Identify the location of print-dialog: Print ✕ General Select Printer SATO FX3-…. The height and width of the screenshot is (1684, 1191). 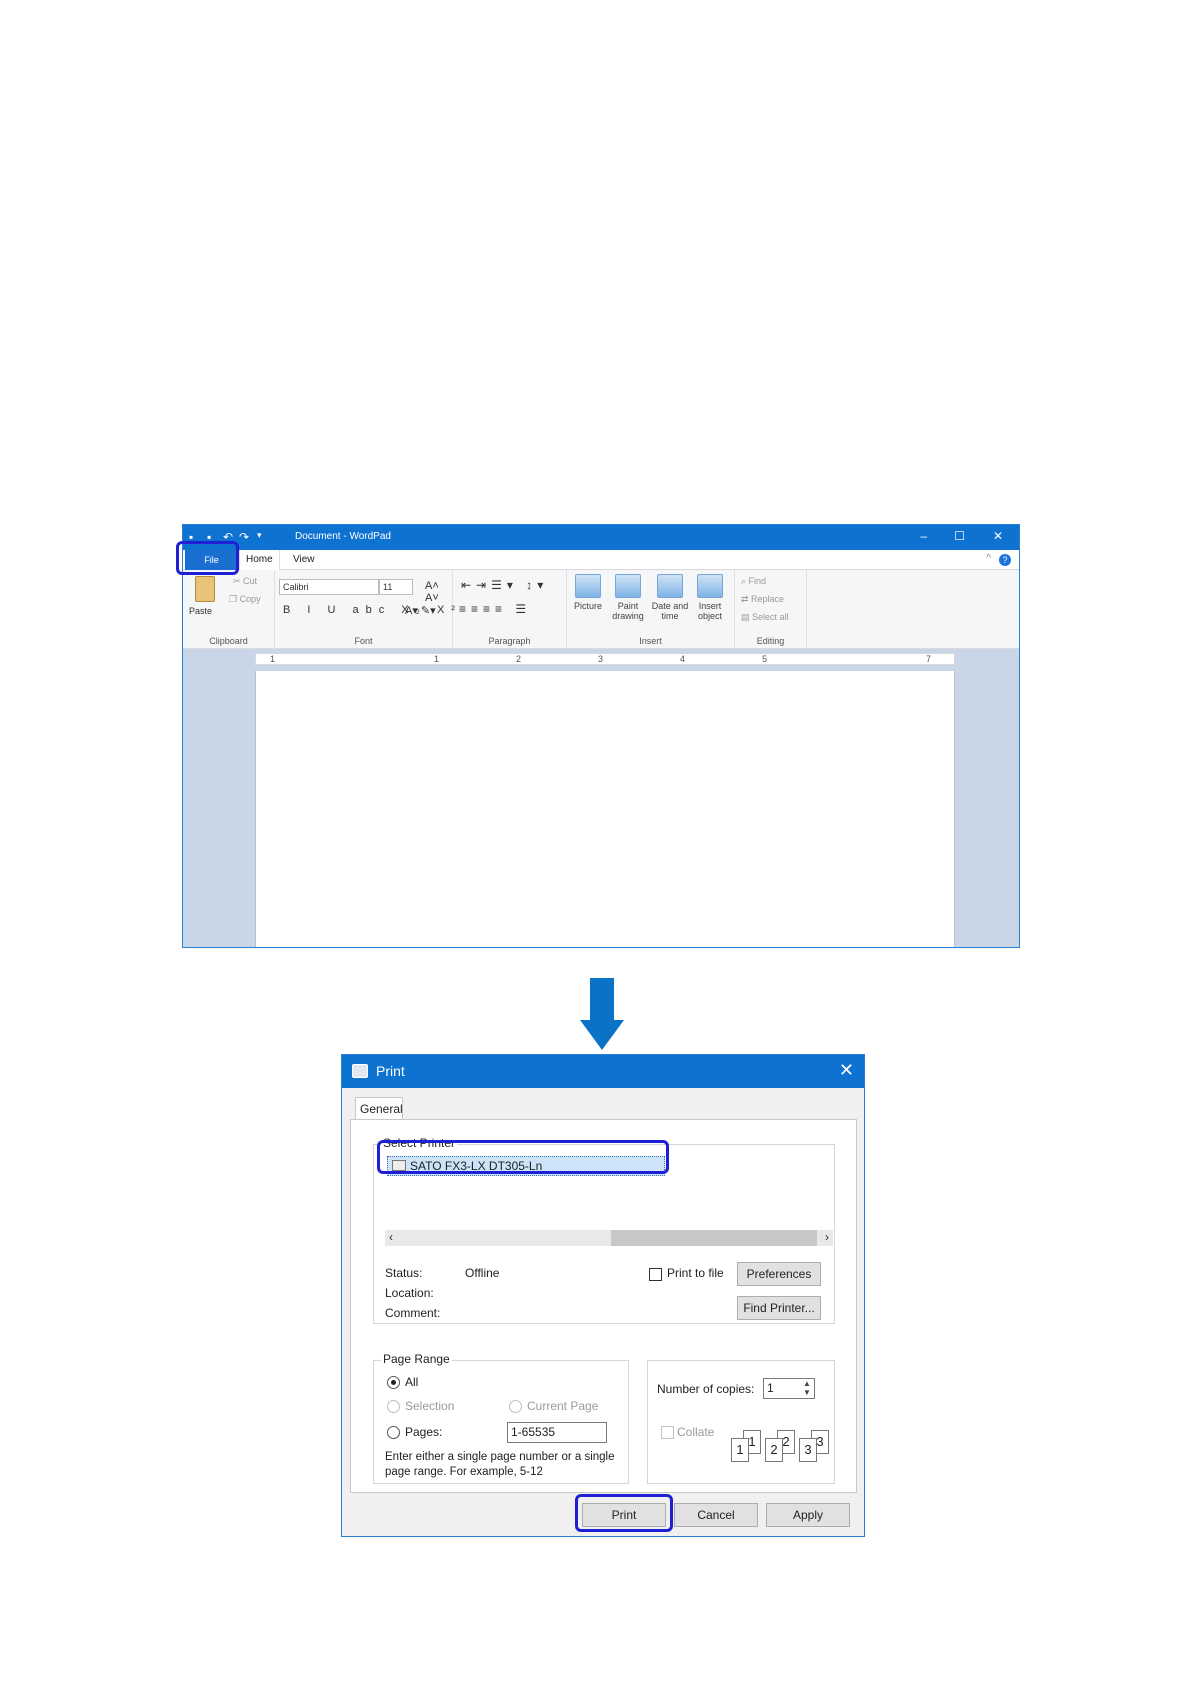
(603, 1295).